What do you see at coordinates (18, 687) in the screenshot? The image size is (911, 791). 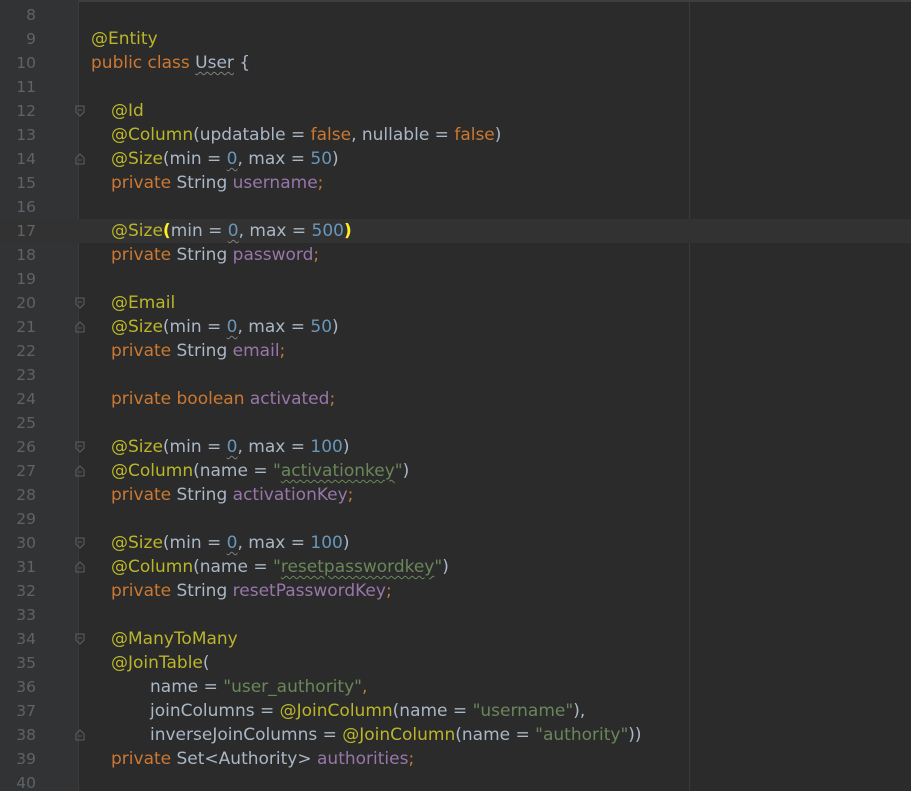 I see `line-number: 36` at bounding box center [18, 687].